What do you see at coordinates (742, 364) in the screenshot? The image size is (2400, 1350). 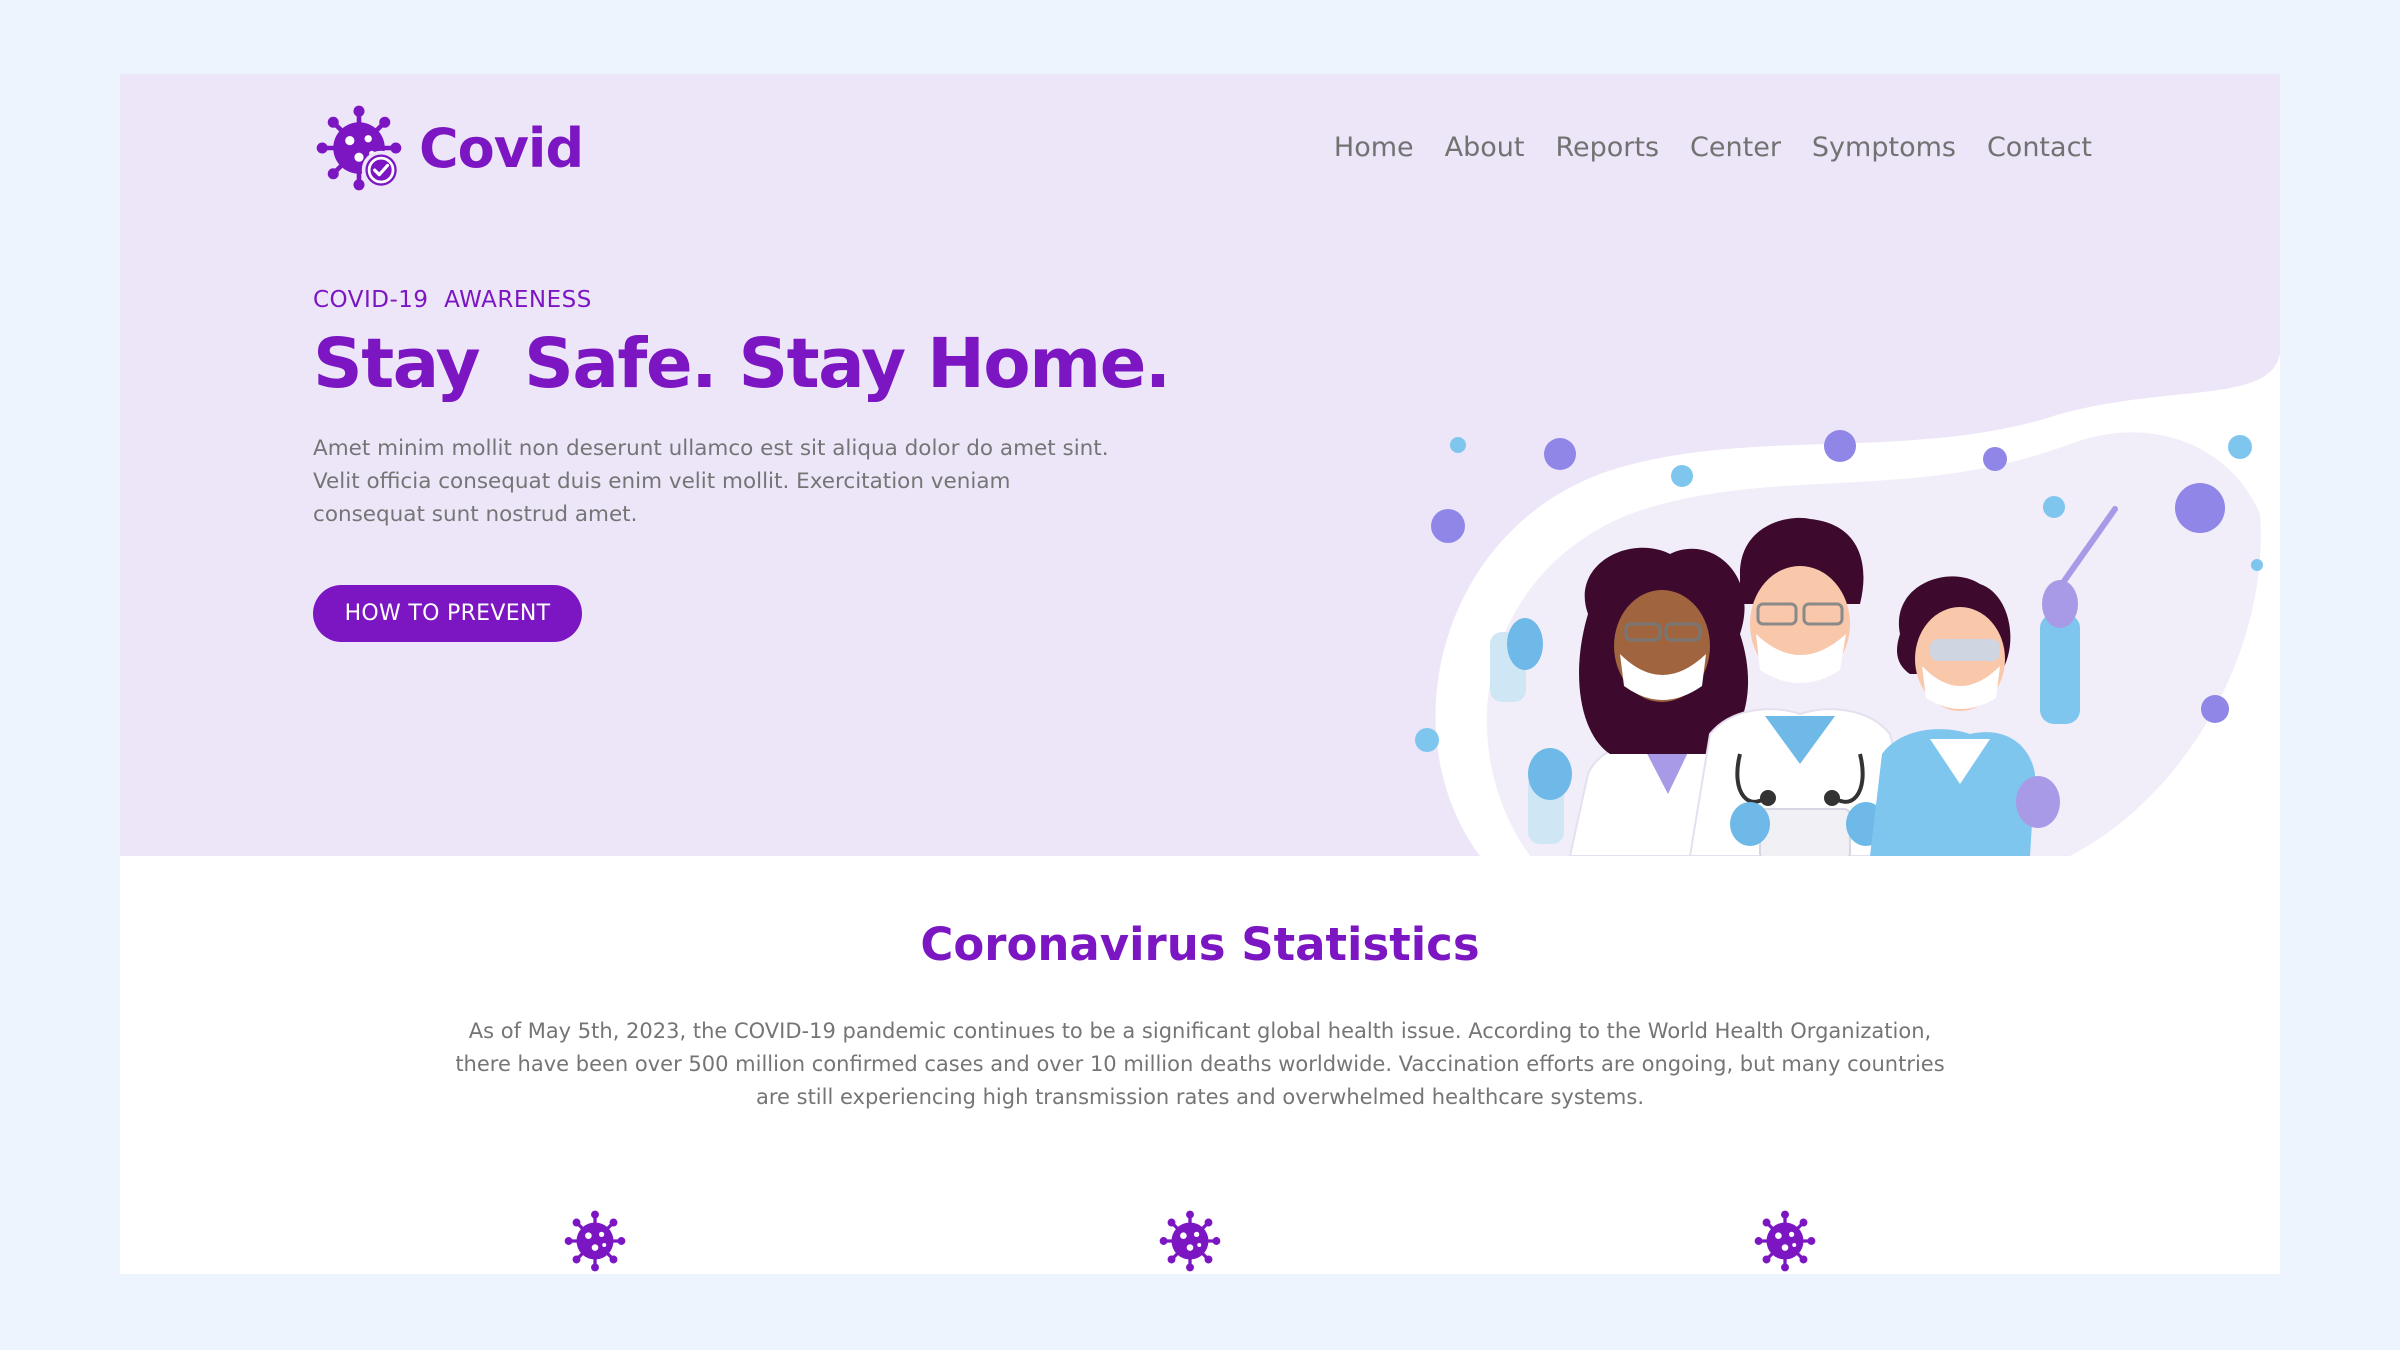 I see `hero-title: Stay Safe. Stay Home.` at bounding box center [742, 364].